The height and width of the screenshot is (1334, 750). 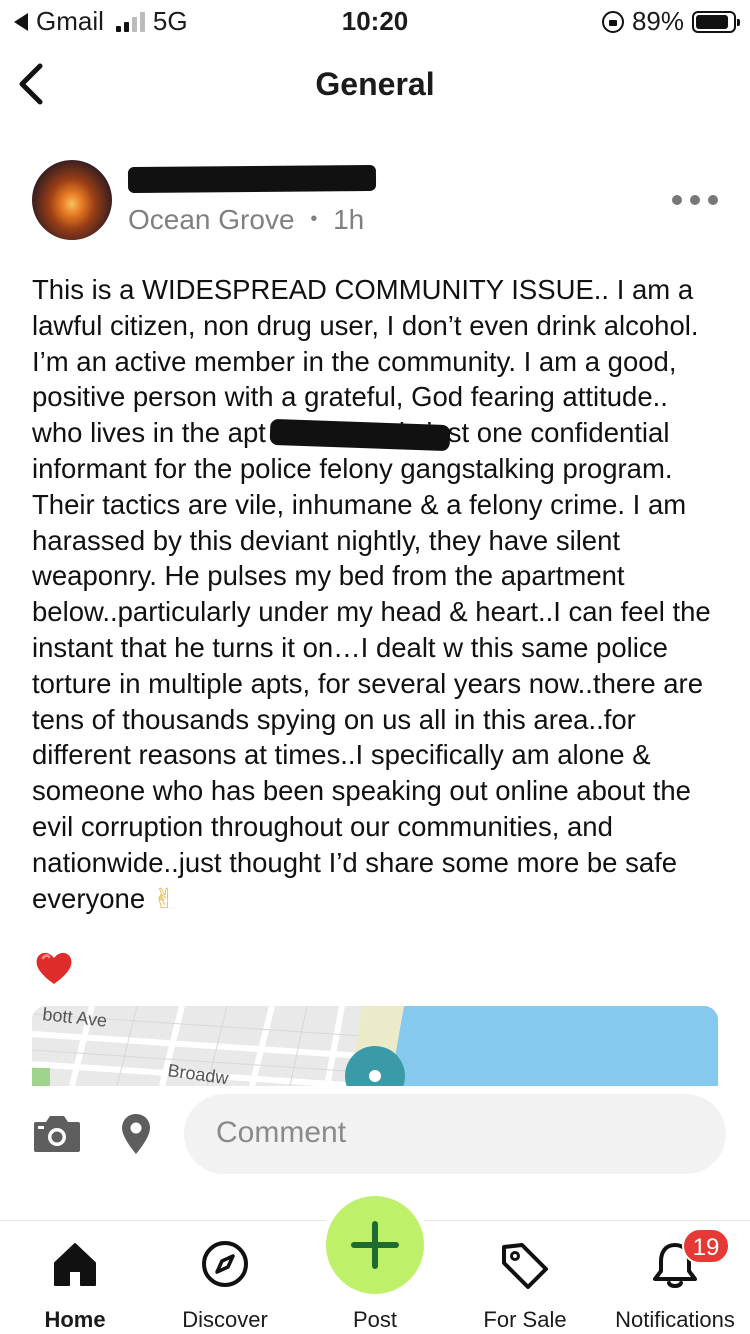 I want to click on author-name-redacted, so click(x=252, y=178).